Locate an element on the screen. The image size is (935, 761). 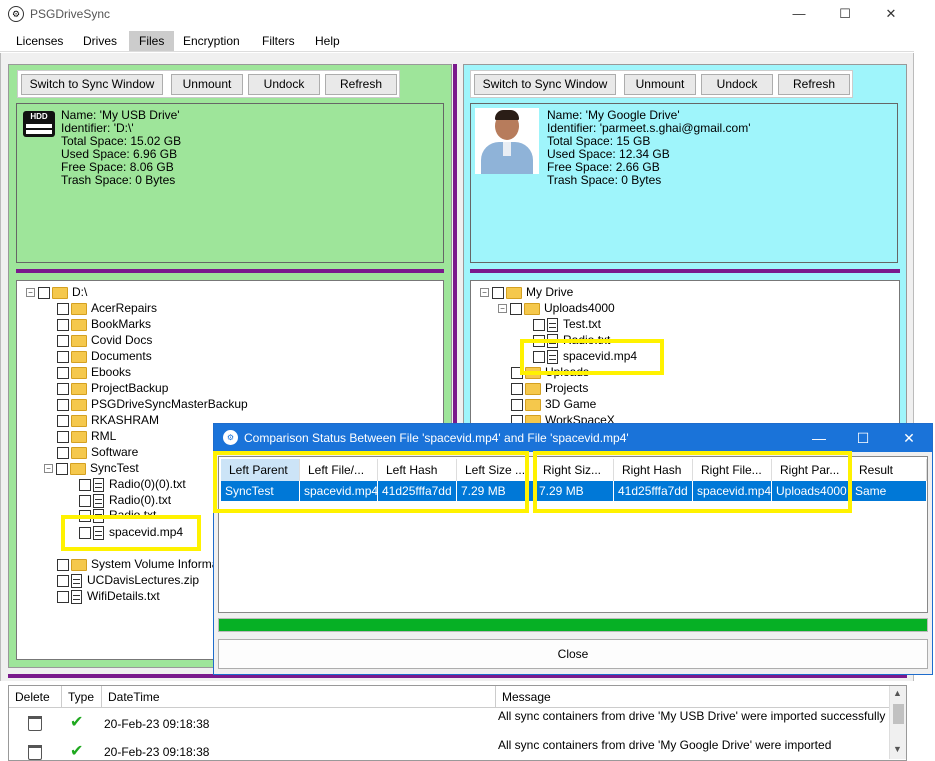
tree-folder: RML is located at coordinates (86, 436).